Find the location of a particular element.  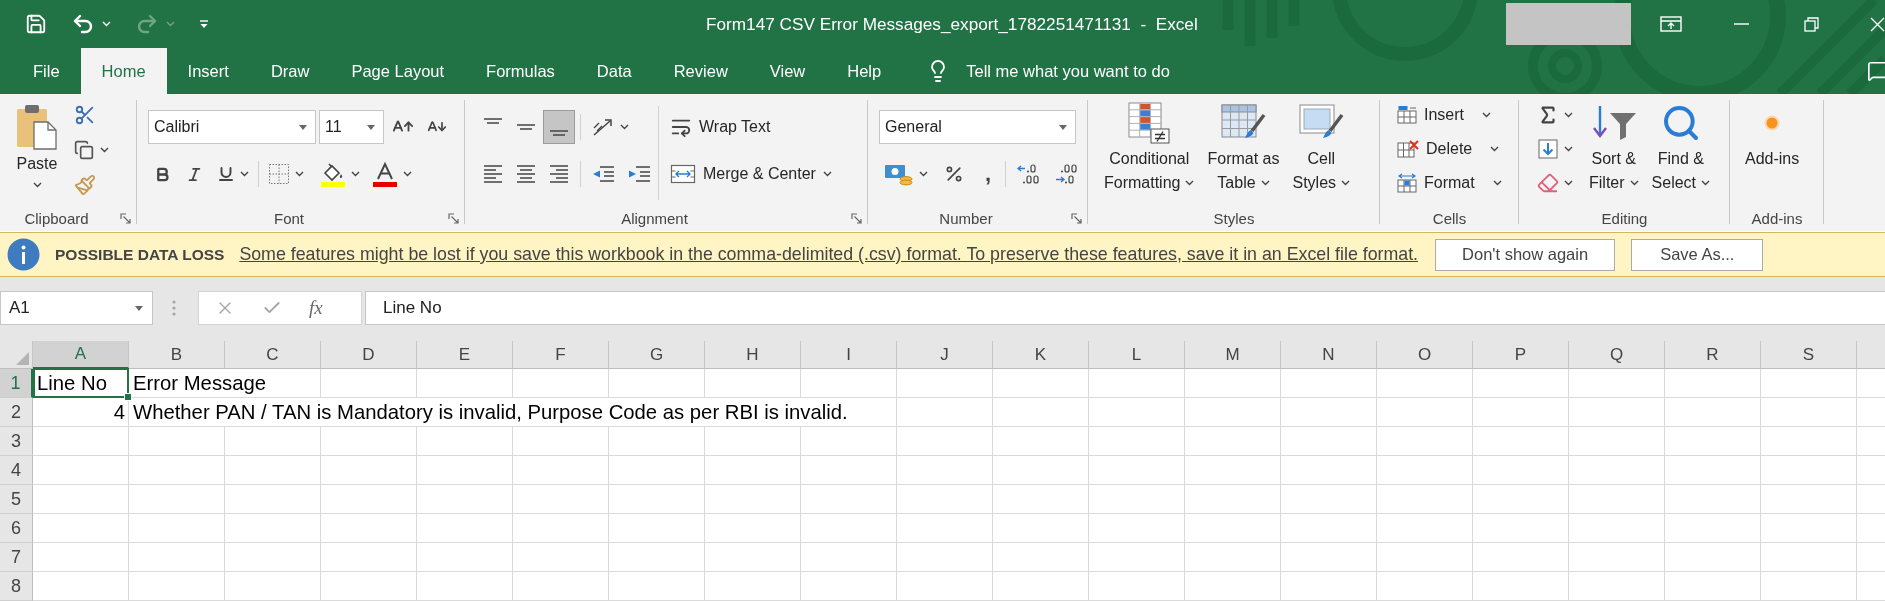

text-orientation-icon is located at coordinates (603, 127).